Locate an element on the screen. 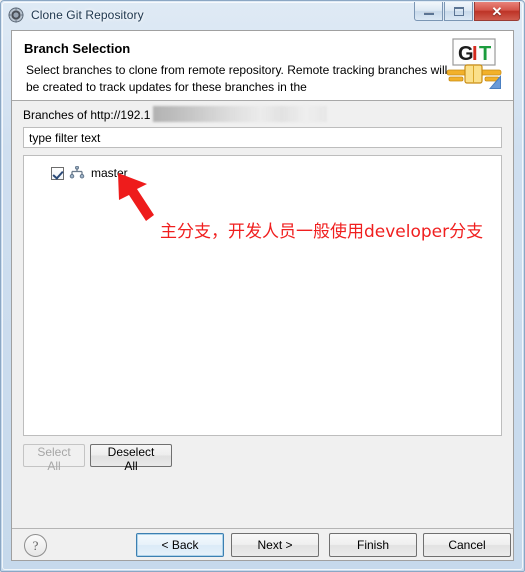 This screenshot has height=572, width=525. window-title: Clone Git Repository is located at coordinates (87, 15).